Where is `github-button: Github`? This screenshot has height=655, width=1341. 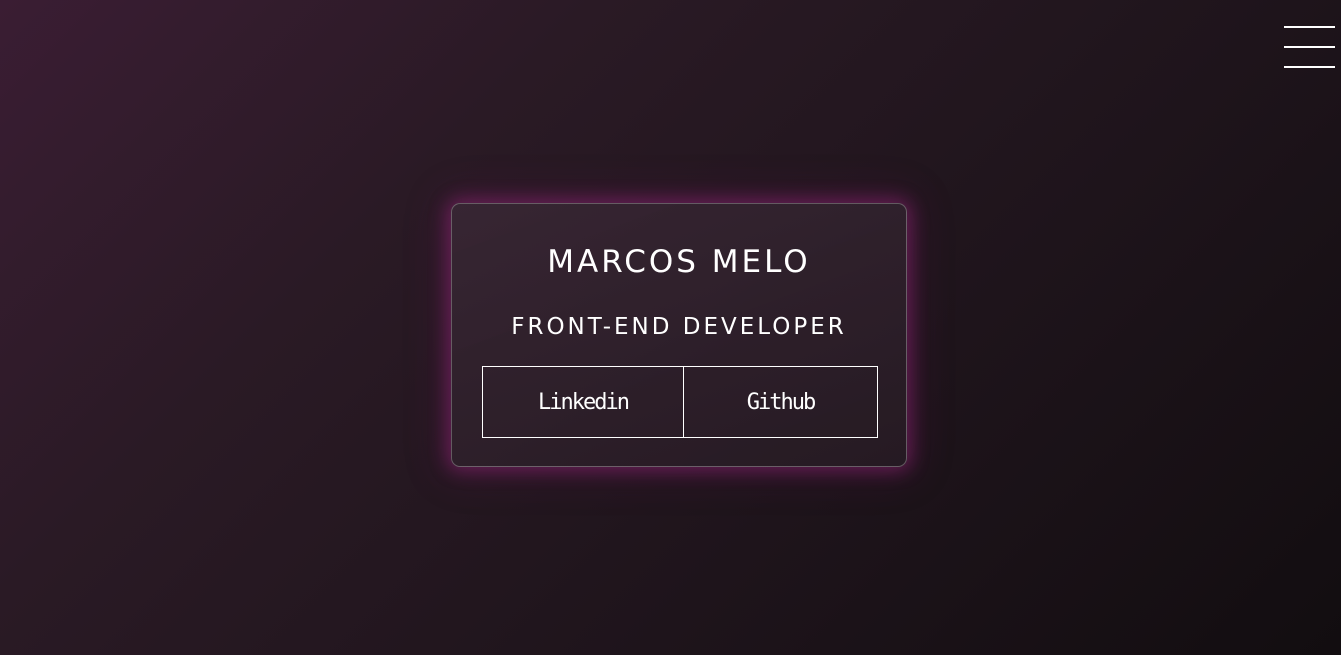 github-button: Github is located at coordinates (780, 402).